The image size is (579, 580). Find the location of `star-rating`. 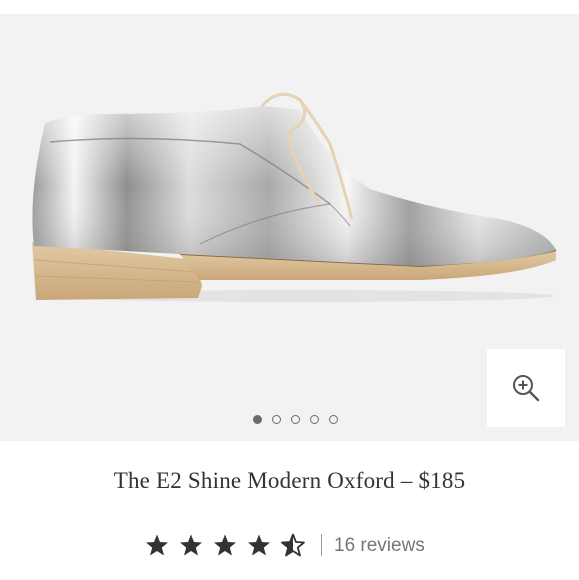

star-rating is located at coordinates (225, 545).